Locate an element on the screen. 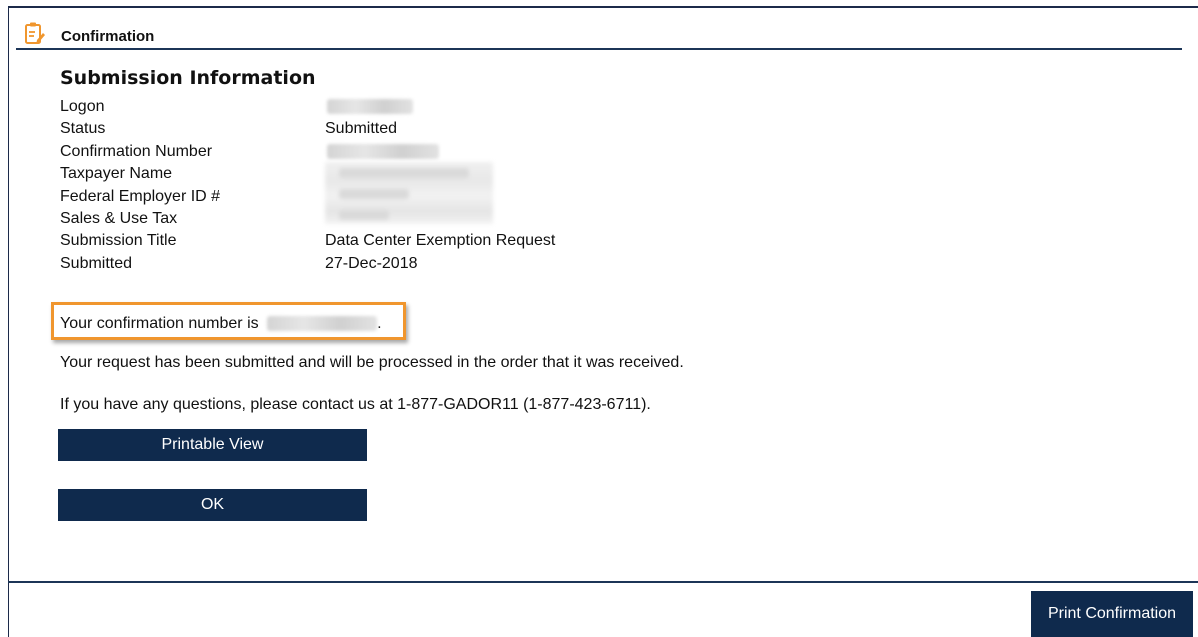  confirmation-prefix: Your confirmation number is is located at coordinates (159, 323).